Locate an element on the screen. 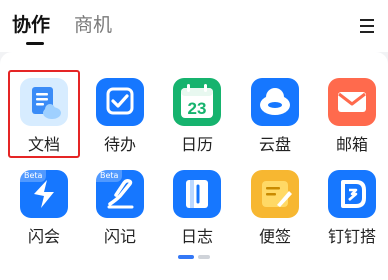 Image resolution: width=388 pixels, height=280 pixels. app-cloud-drive: 云盘 is located at coordinates (275, 120).